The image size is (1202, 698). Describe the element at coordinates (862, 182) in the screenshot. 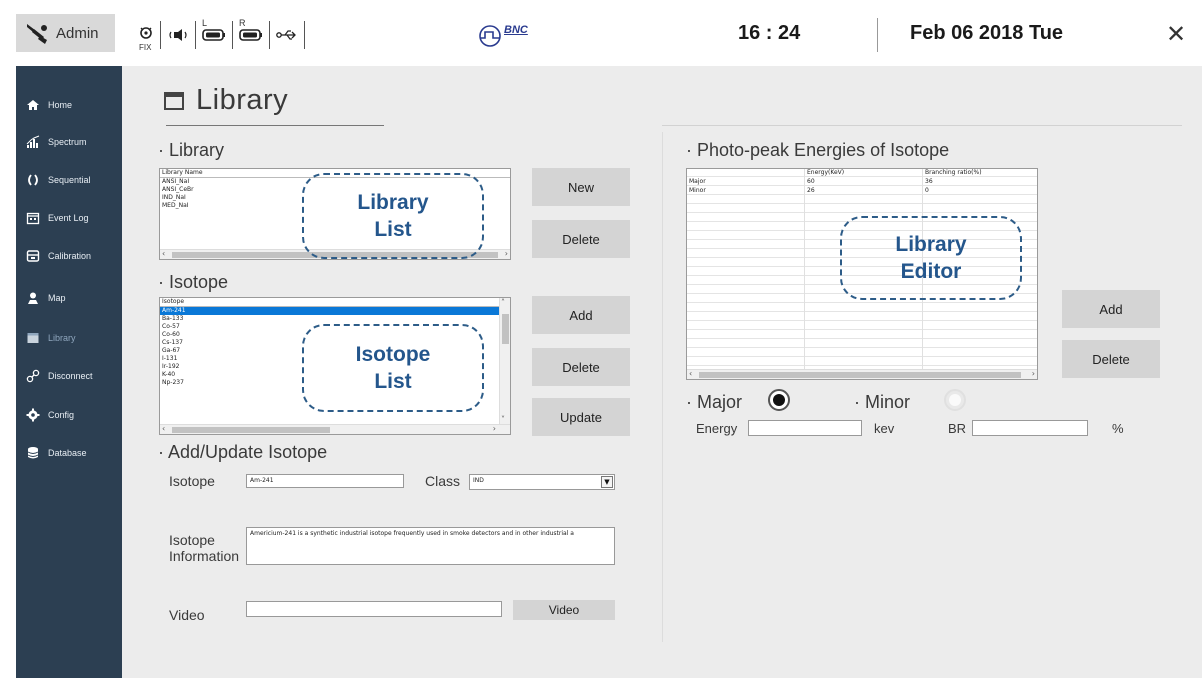

I see `table-row: Major 60 36` at that location.